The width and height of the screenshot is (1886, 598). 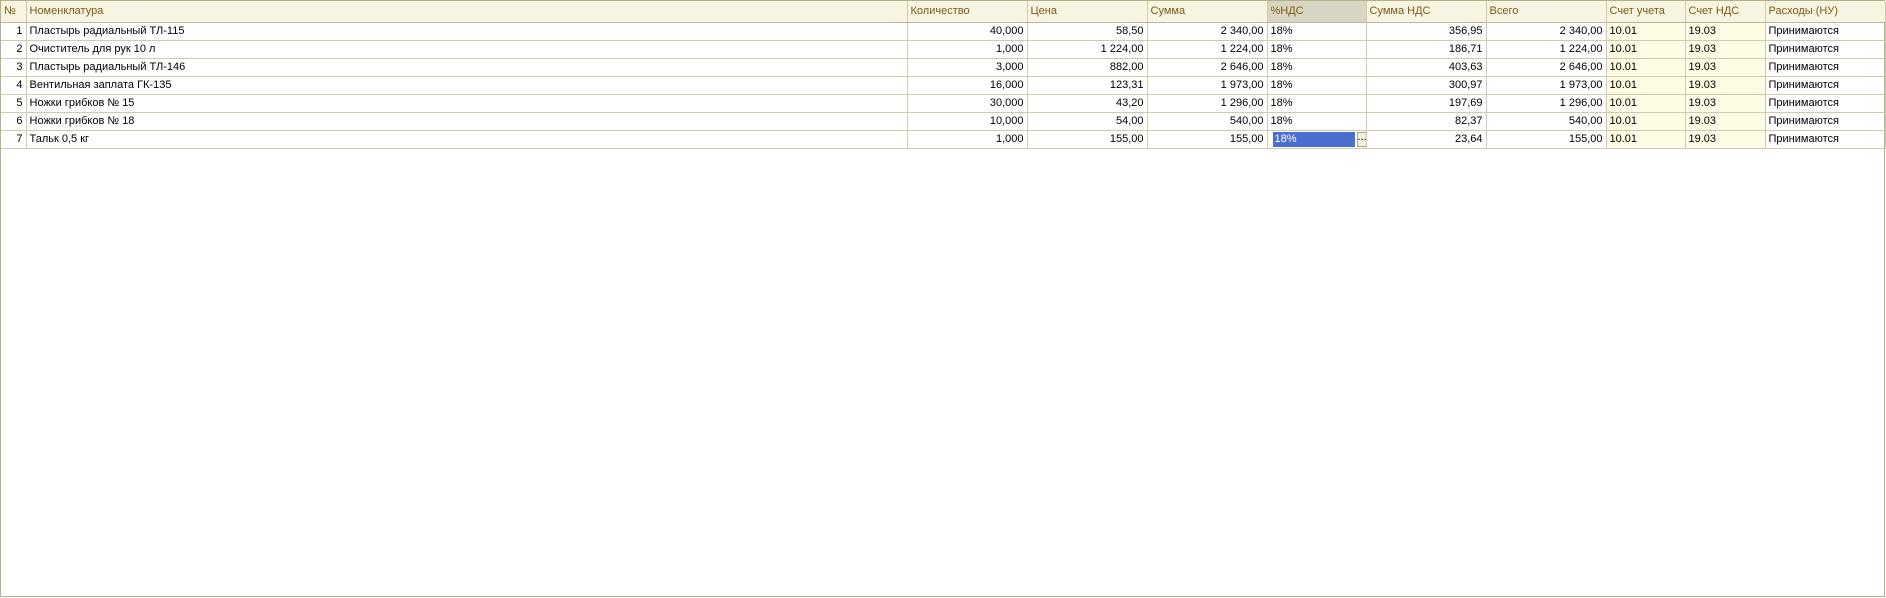 What do you see at coordinates (1087, 67) in the screenshot?
I see `cell-price: 882,00` at bounding box center [1087, 67].